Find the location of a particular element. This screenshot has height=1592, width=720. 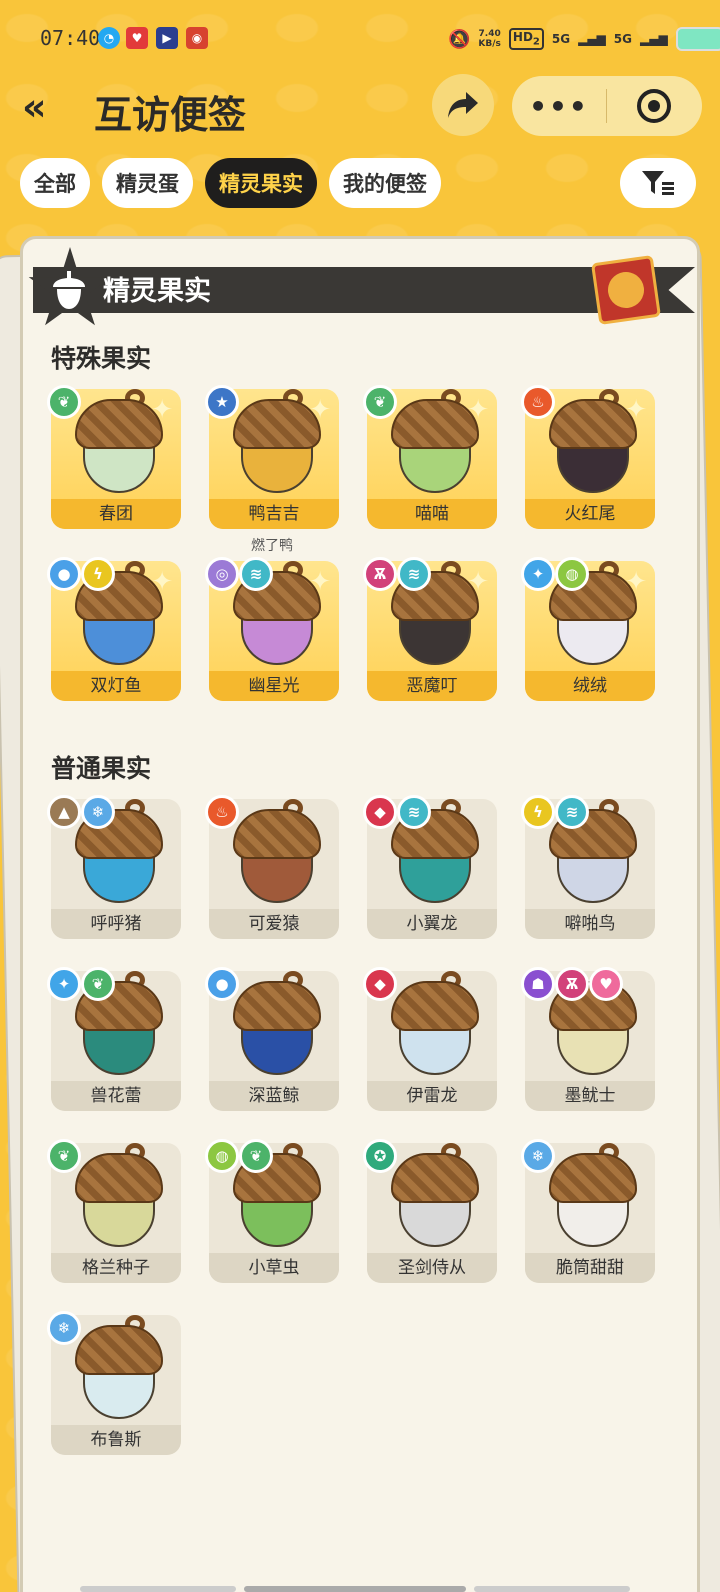

notification-app-icon: ◉ is located at coordinates (197, 38).